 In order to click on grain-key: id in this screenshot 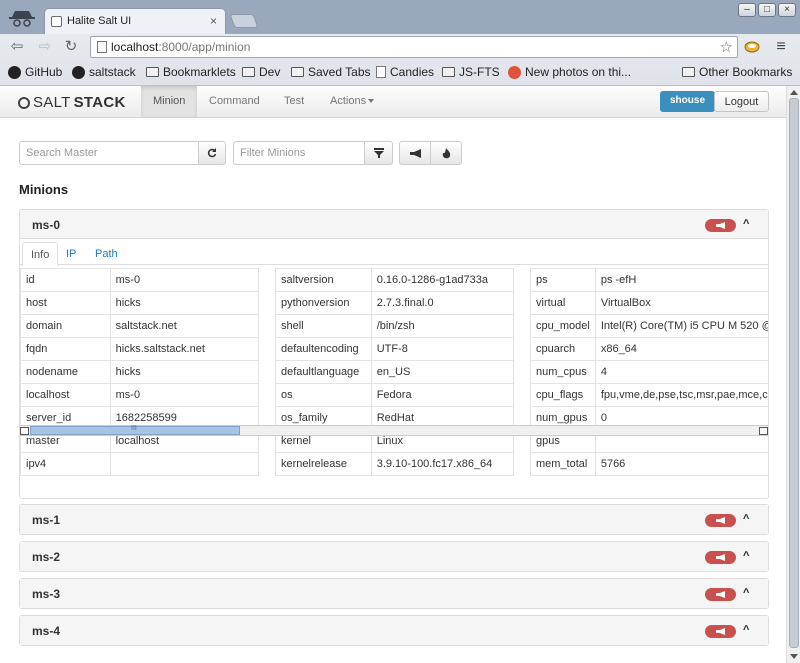, I will do `click(65, 280)`.